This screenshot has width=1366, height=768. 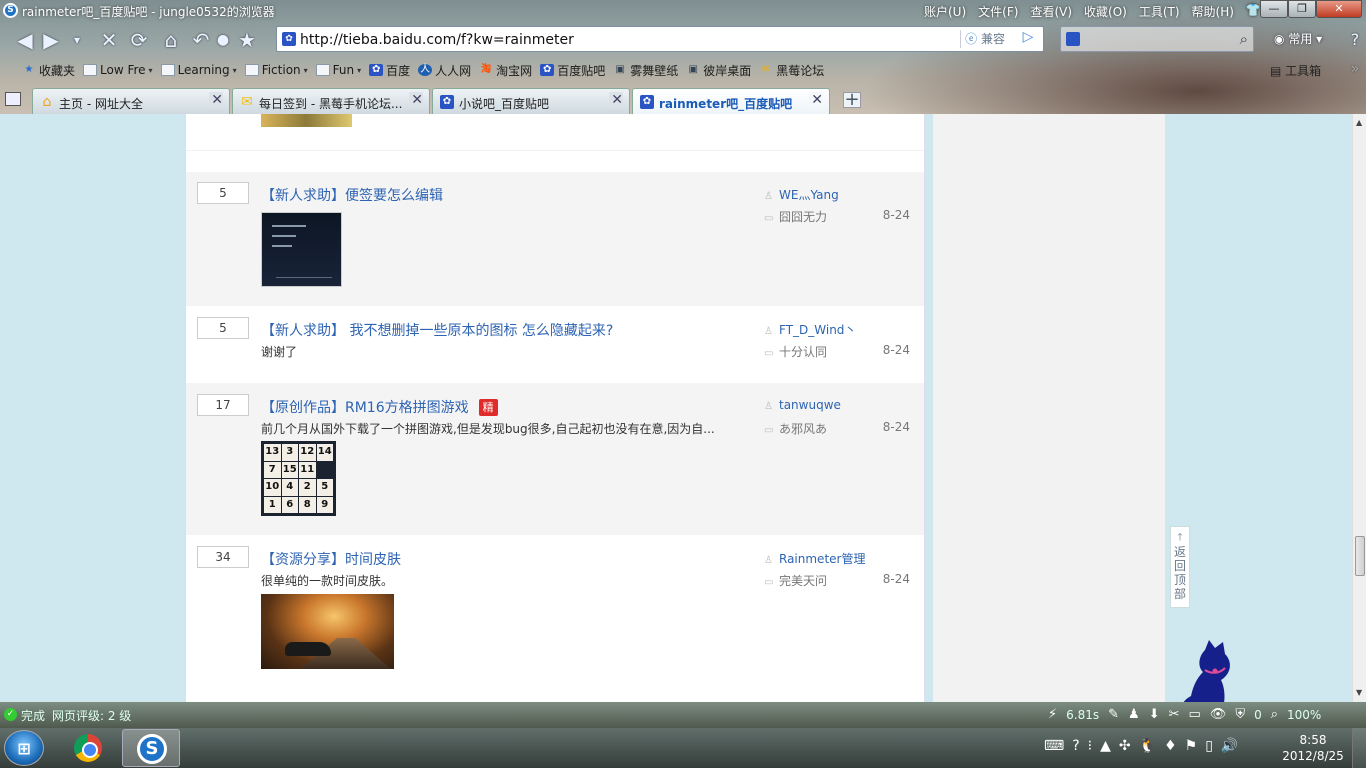 What do you see at coordinates (365, 408) in the screenshot?
I see `thread-title: 【原创作品】RM16方格拼图游戏` at bounding box center [365, 408].